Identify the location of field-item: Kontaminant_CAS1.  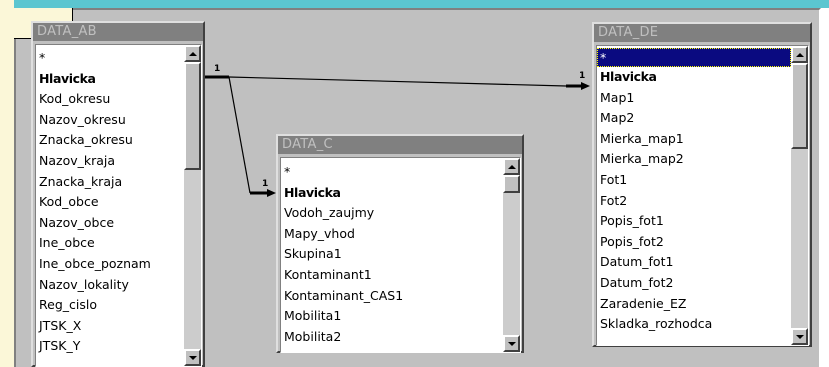
(392, 296).